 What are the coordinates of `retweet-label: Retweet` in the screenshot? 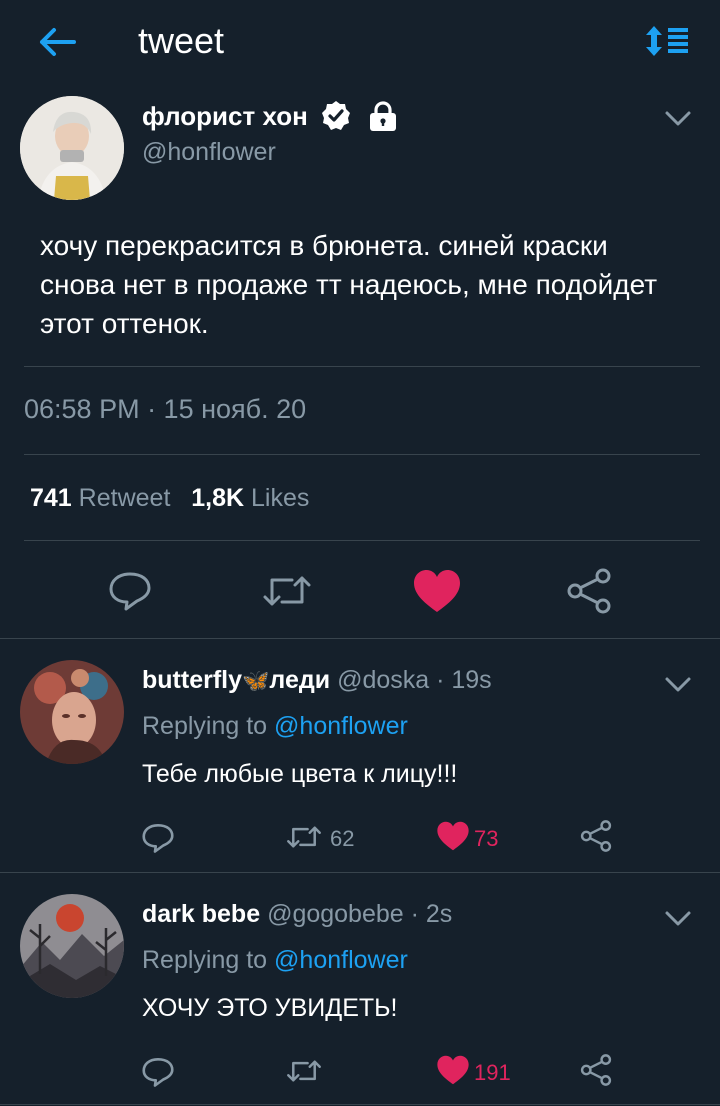 It's located at (125, 498).